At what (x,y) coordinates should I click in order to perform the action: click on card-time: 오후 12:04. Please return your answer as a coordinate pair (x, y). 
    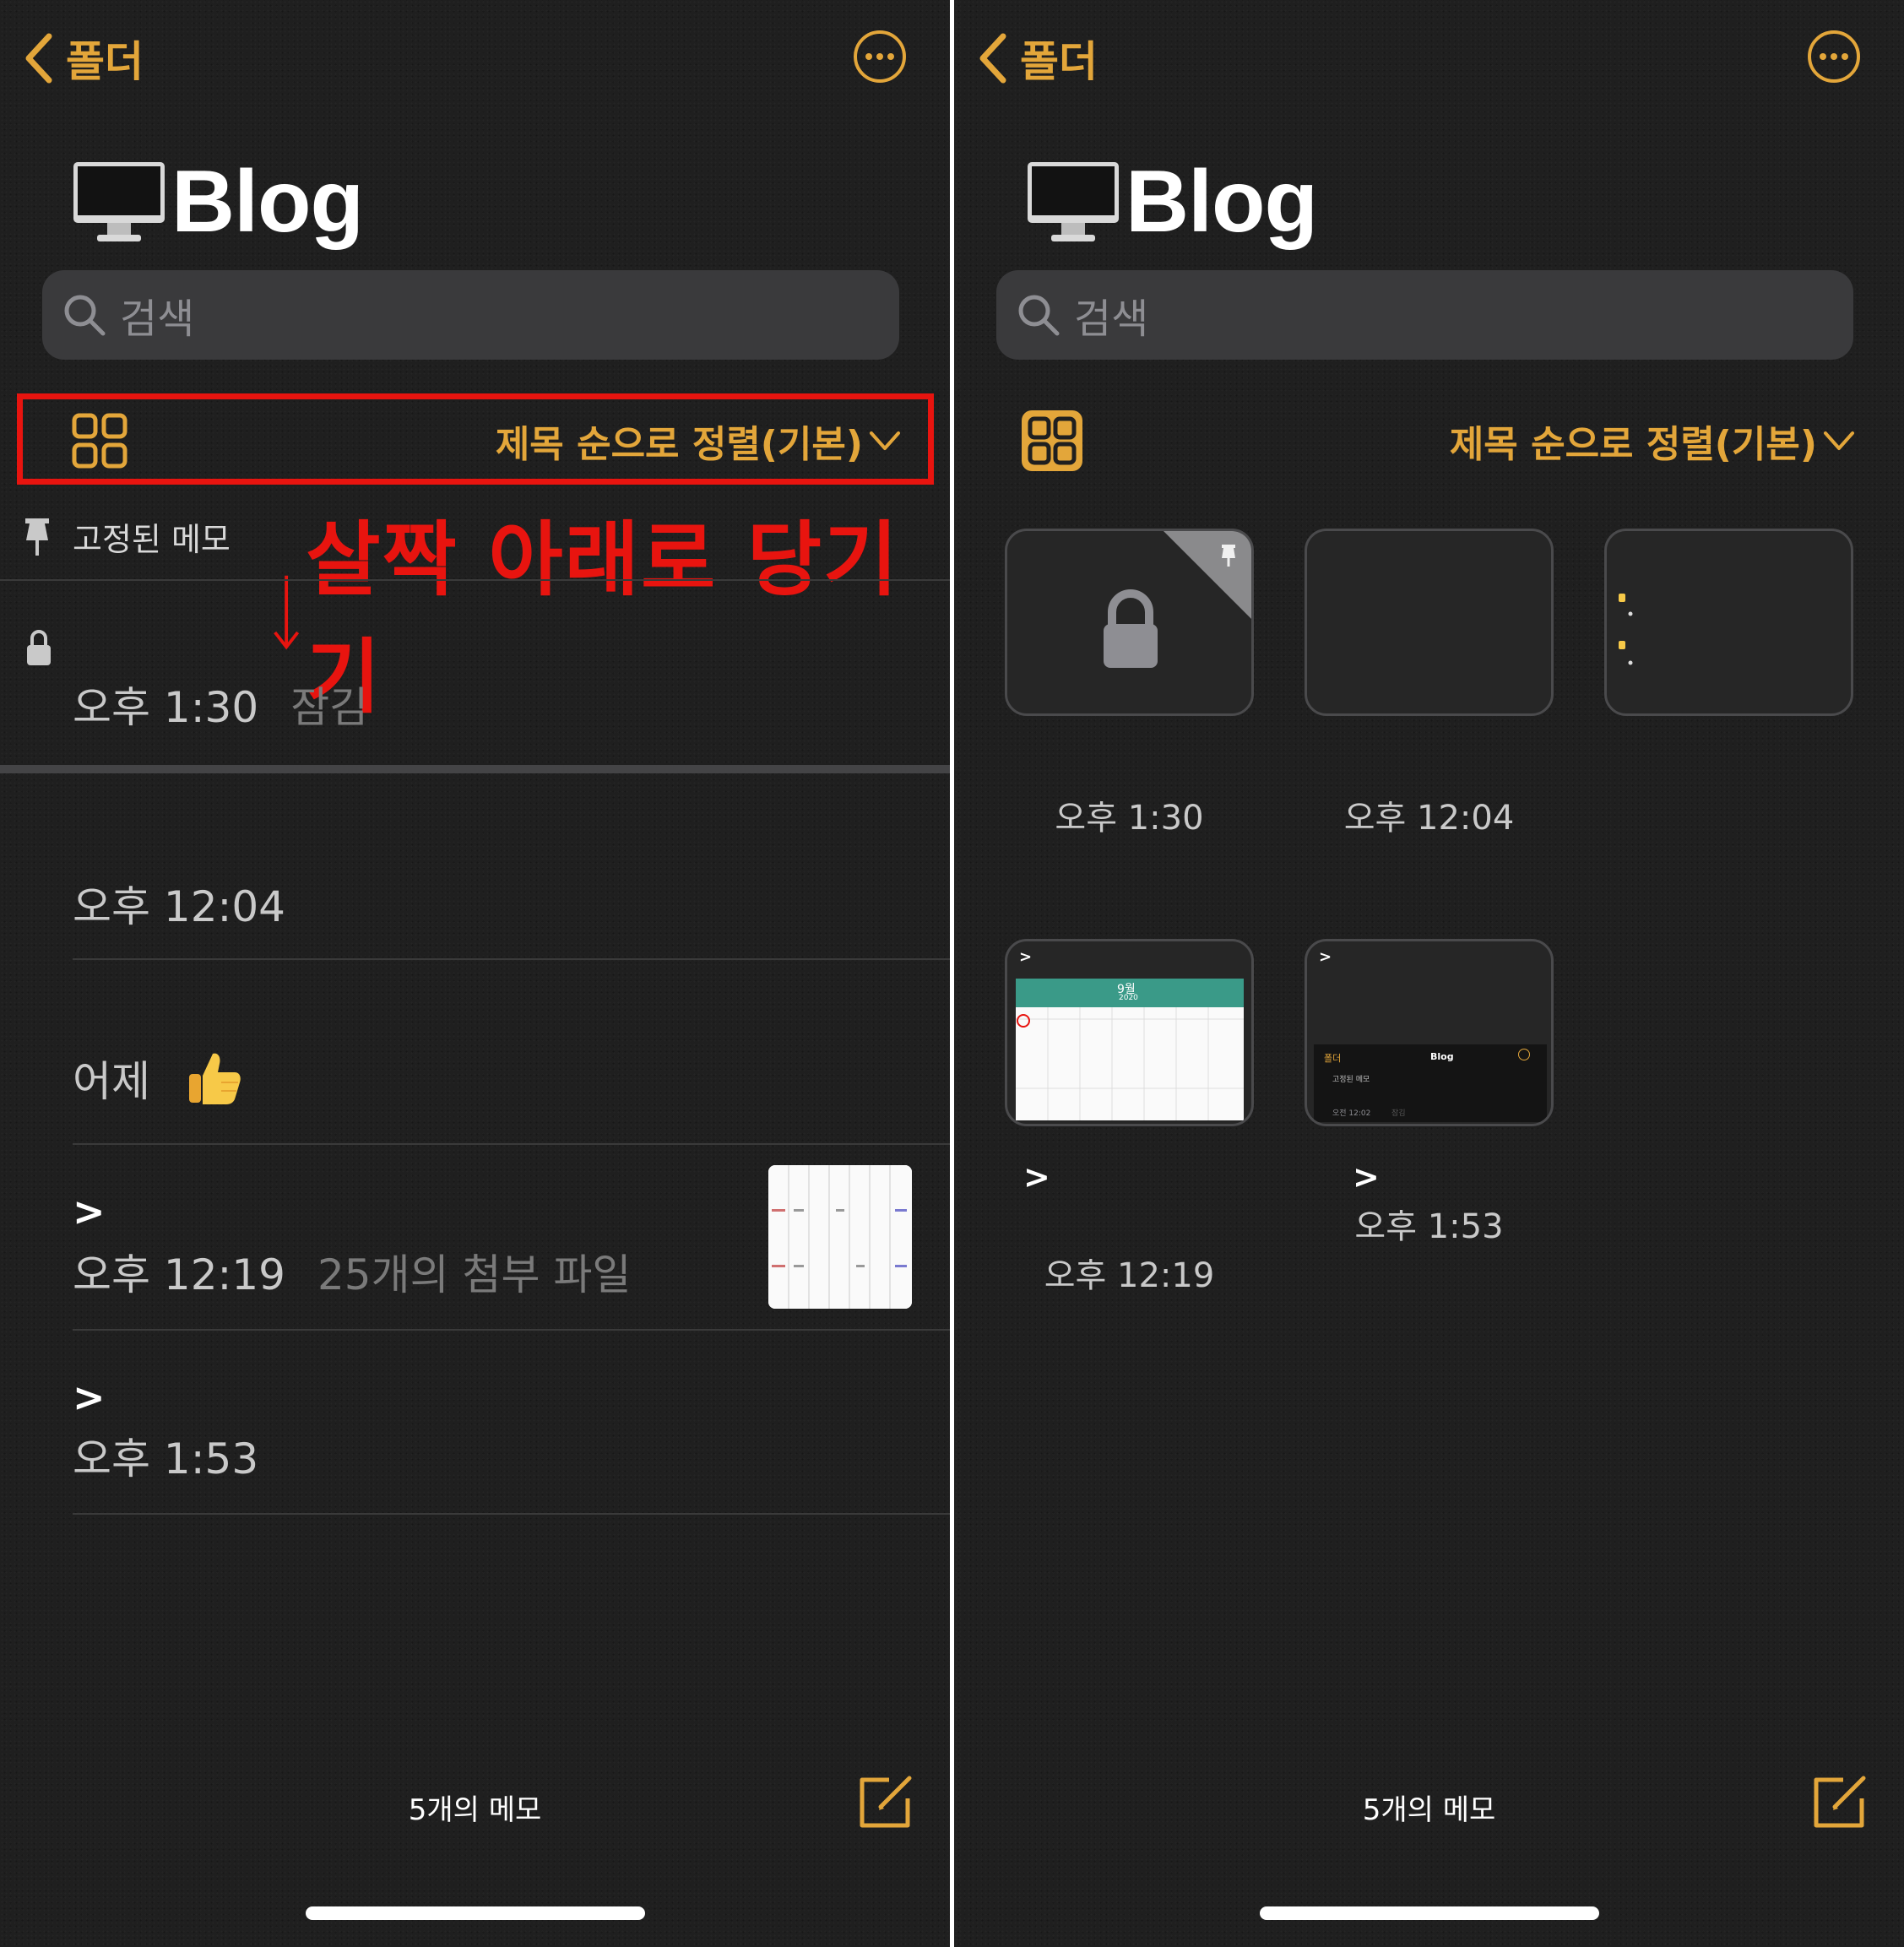
    Looking at the image, I should click on (1429, 819).